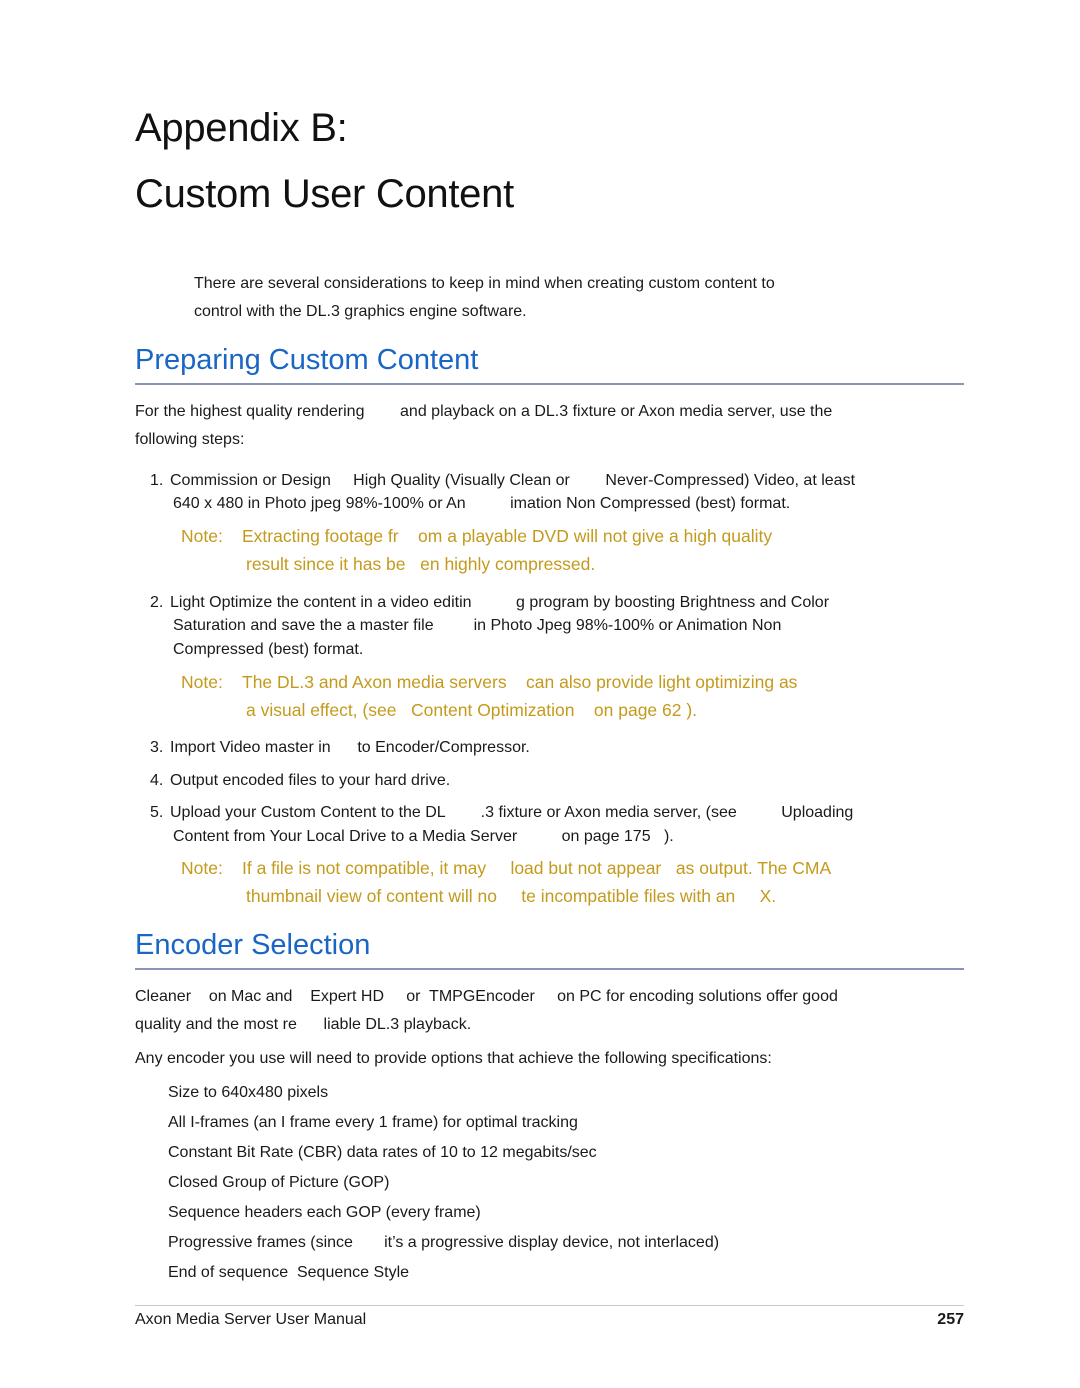  I want to click on step-number: 5., so click(157, 812).